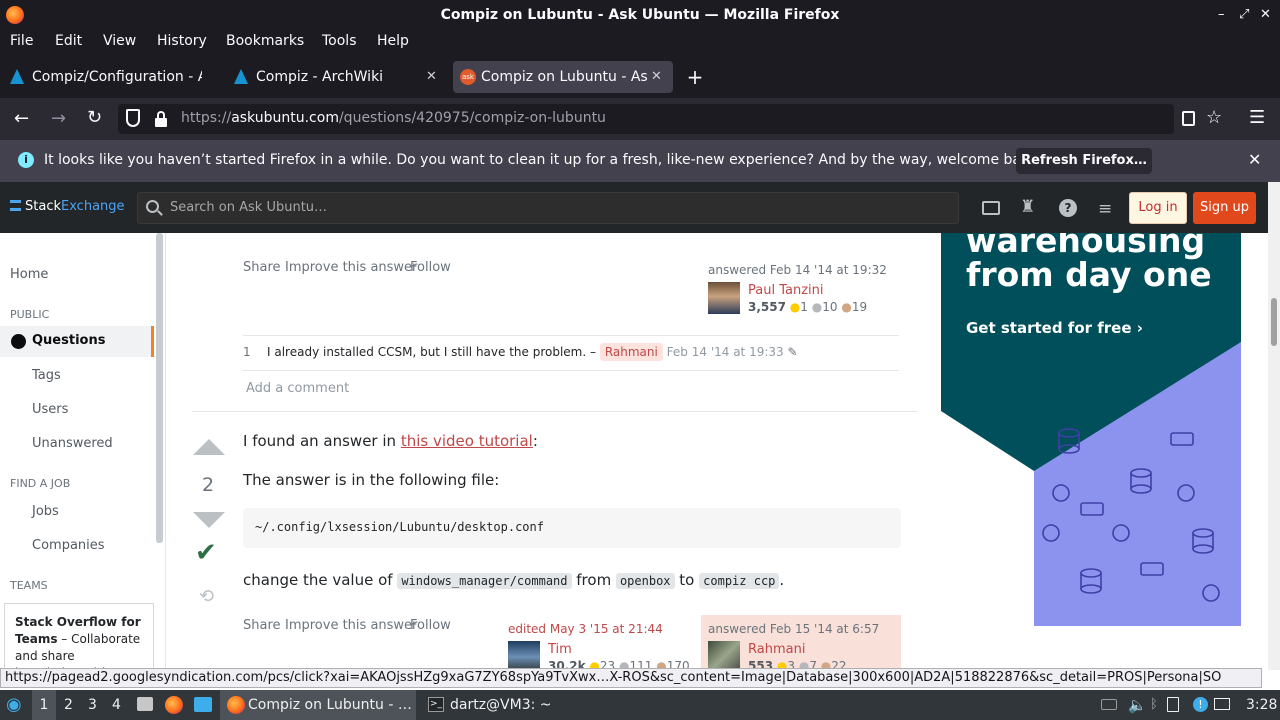 Image resolution: width=1280 pixels, height=720 pixels. What do you see at coordinates (116, 705) in the screenshot?
I see `desktop-4: 4` at bounding box center [116, 705].